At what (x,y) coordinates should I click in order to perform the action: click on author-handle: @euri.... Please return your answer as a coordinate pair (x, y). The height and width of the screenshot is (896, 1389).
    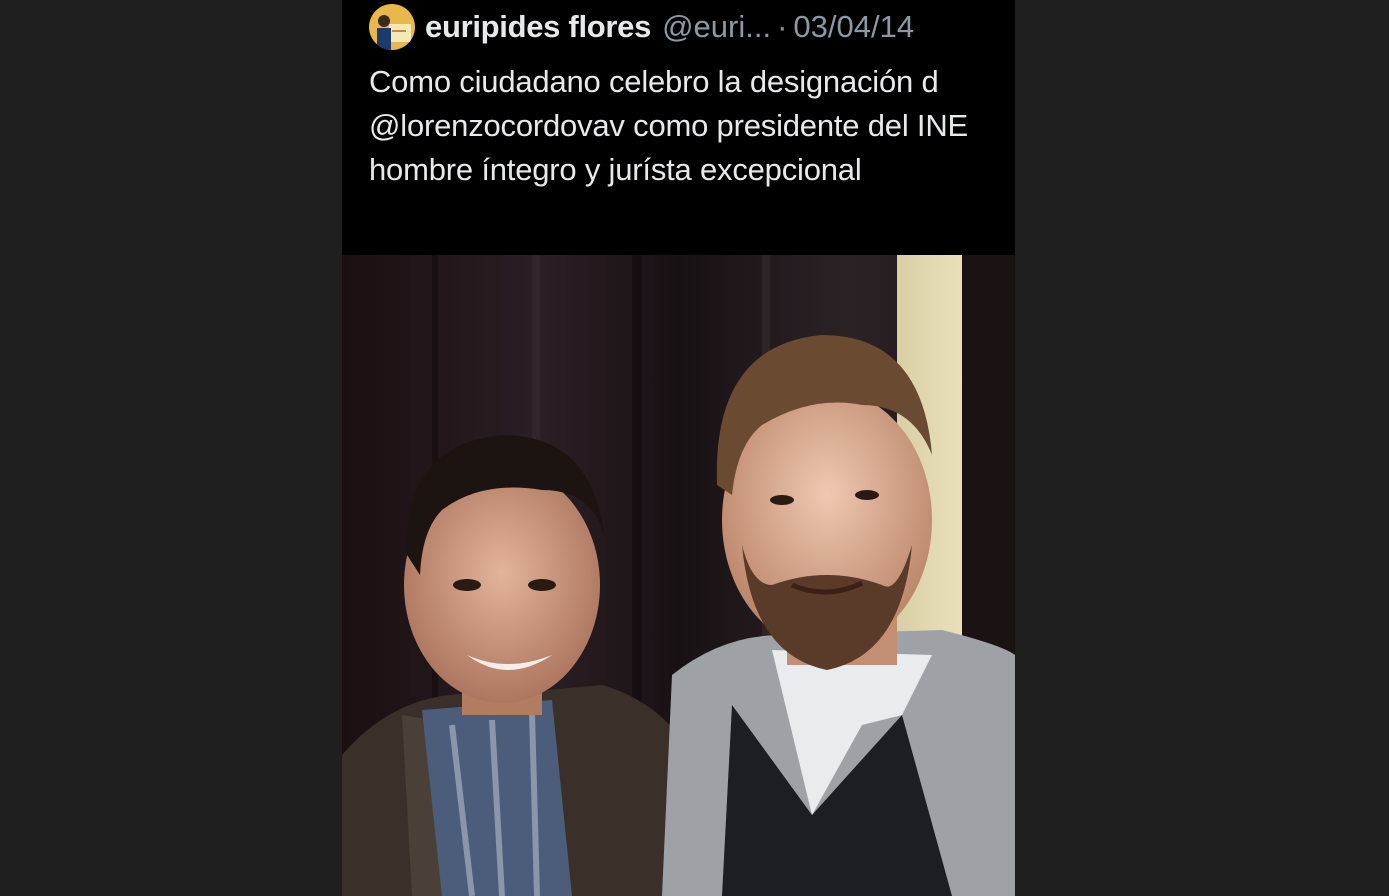
    Looking at the image, I should click on (716, 27).